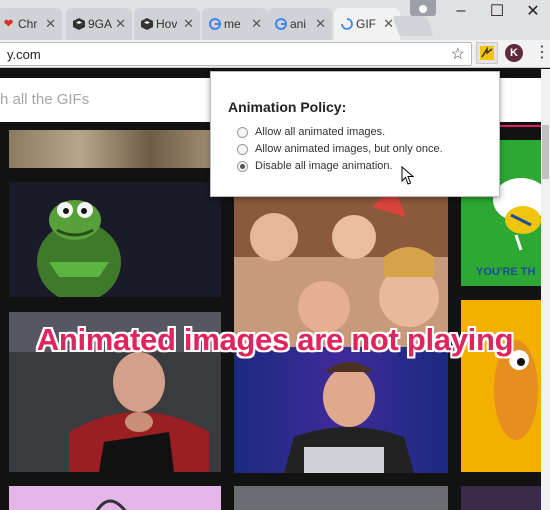 This screenshot has width=550, height=510. Describe the element at coordinates (111, 504) in the screenshot. I see `cartoon-image` at that location.